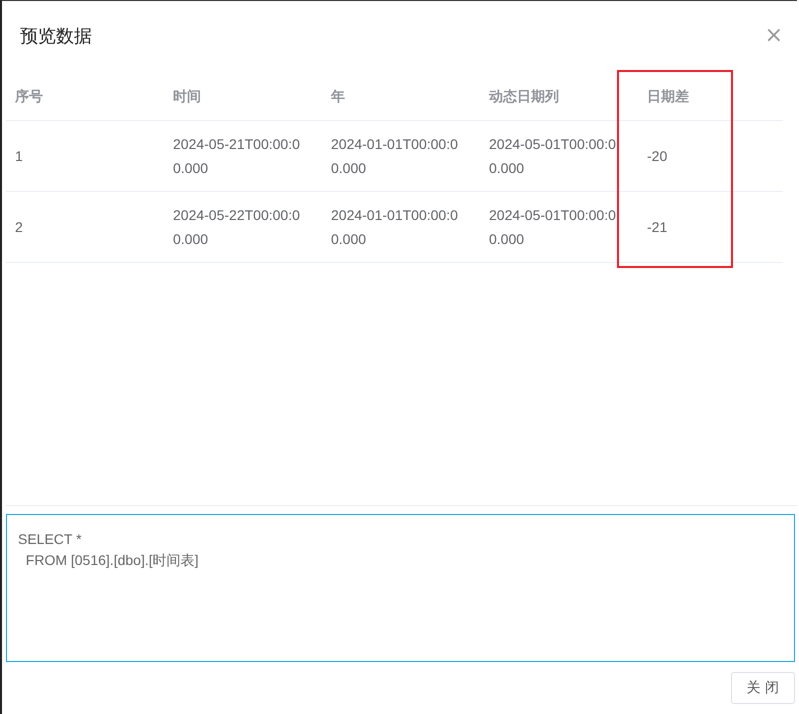  Describe the element at coordinates (243, 227) in the screenshot. I see `table-cell: 2024-05-22T00:00:00.000` at that location.